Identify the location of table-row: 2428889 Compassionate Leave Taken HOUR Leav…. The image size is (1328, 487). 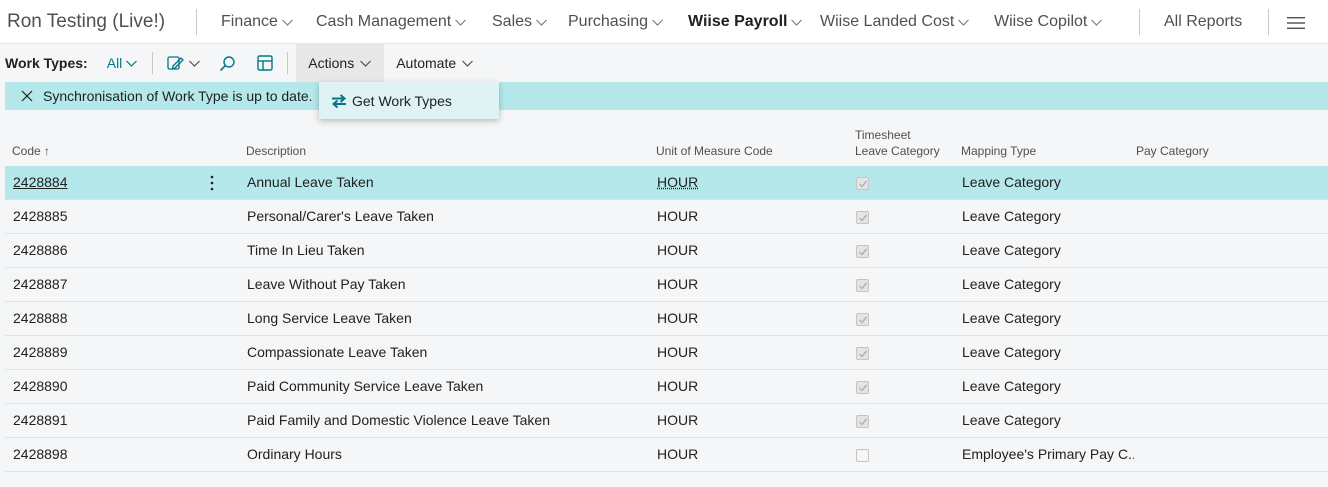
(666, 353).